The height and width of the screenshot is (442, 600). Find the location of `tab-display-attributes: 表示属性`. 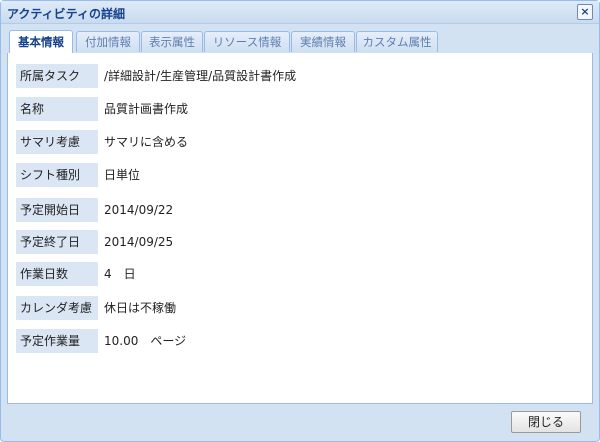

tab-display-attributes: 表示属性 is located at coordinates (172, 41).